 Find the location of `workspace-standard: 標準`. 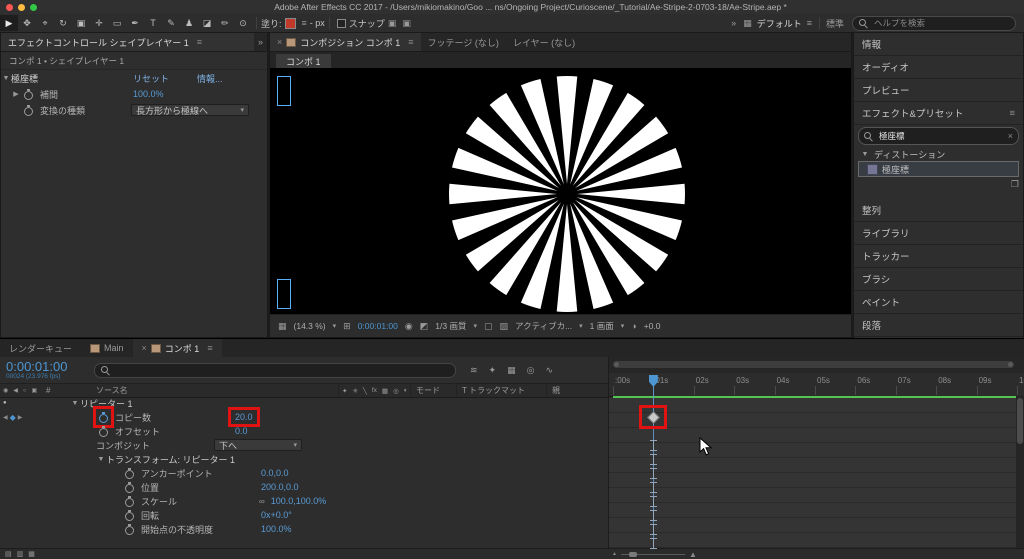

workspace-standard: 標準 is located at coordinates (835, 23).